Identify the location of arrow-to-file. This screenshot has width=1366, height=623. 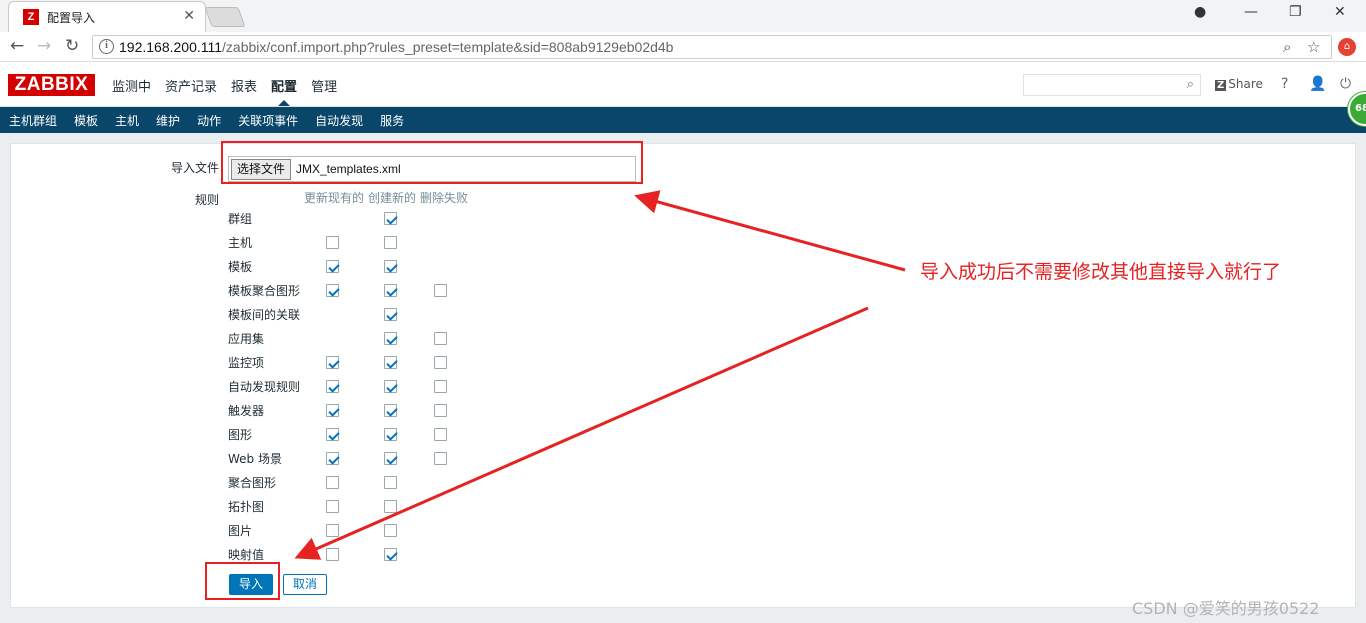
(770, 231).